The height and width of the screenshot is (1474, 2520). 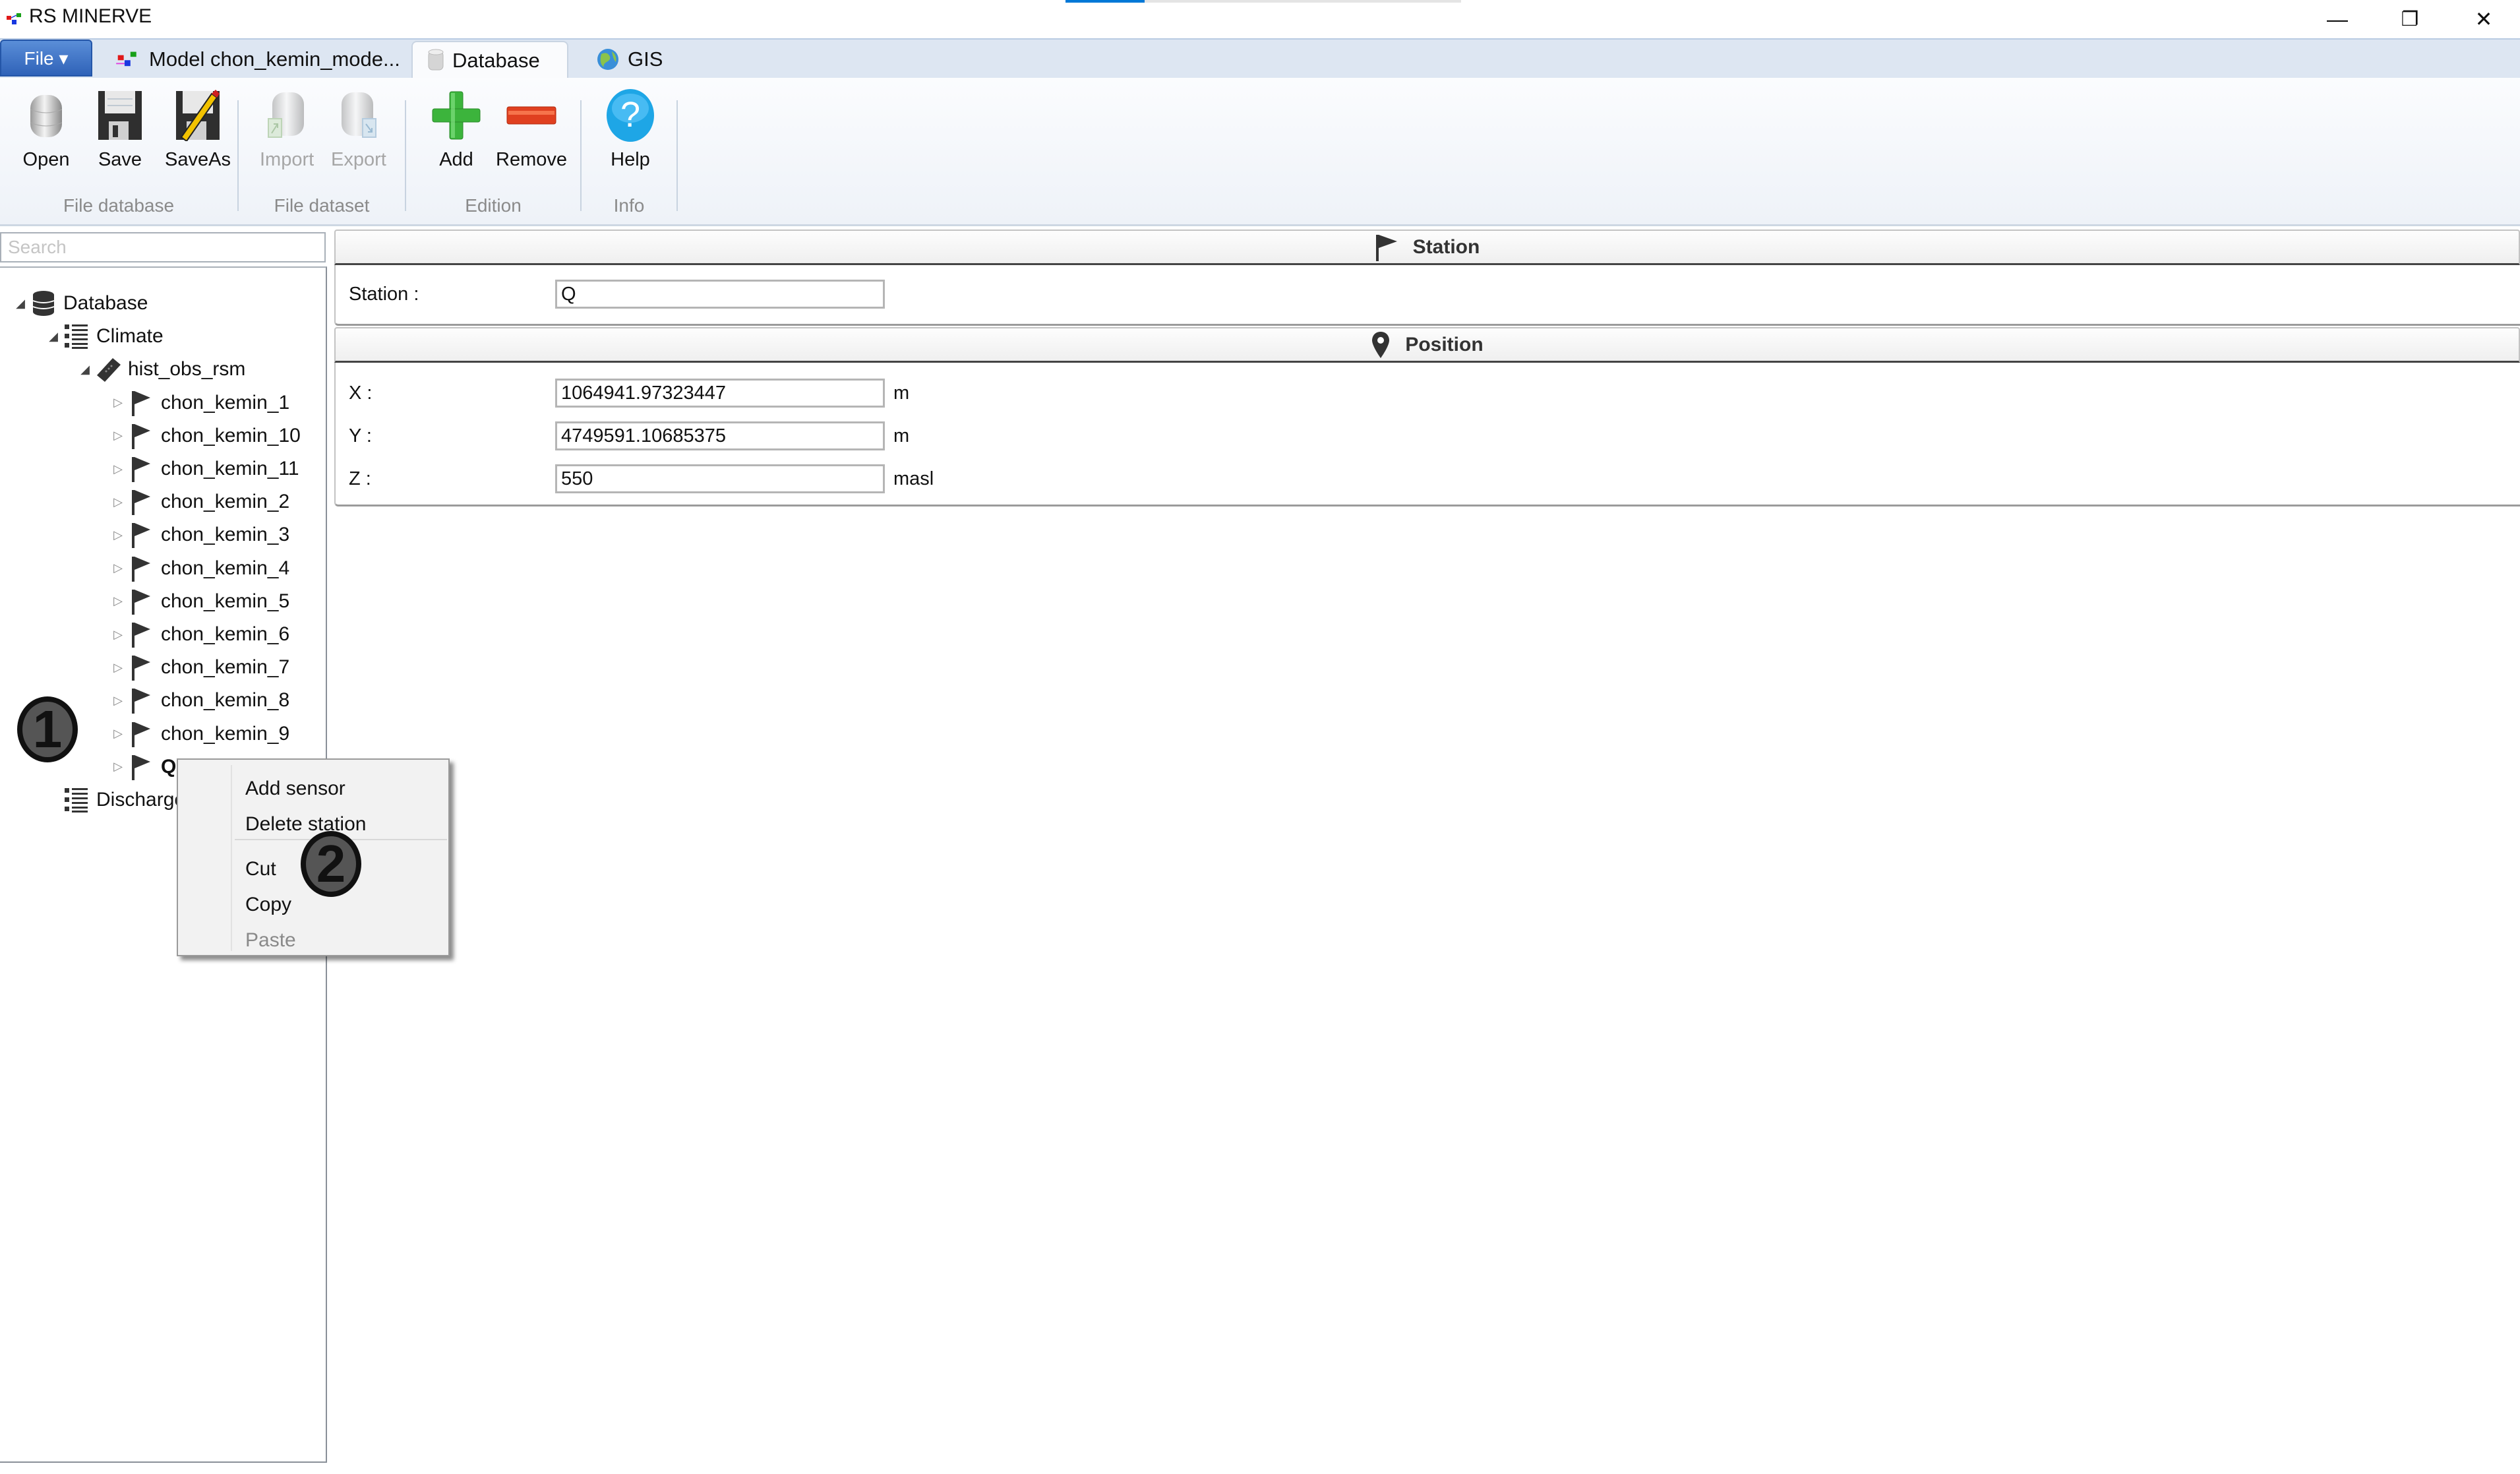 I want to click on tree-node: ▷ chon_kemin_8, so click(x=200, y=700).